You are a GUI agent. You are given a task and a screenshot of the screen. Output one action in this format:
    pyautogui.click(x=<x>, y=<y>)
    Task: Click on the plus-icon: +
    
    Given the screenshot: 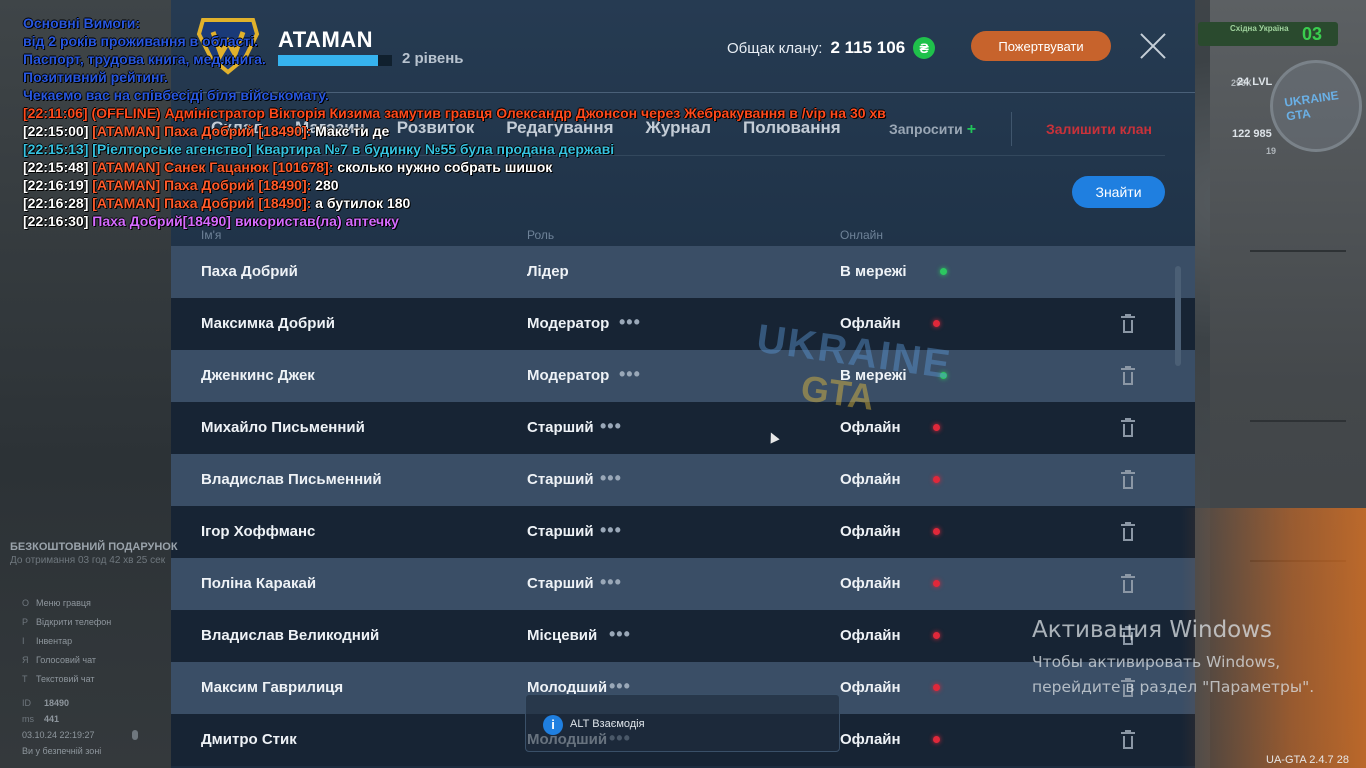 What is the action you would take?
    pyautogui.click(x=971, y=129)
    